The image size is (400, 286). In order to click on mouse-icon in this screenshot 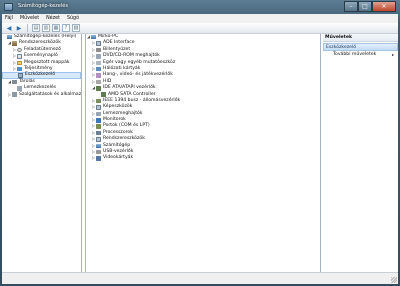, I will do `click(98, 62)`.